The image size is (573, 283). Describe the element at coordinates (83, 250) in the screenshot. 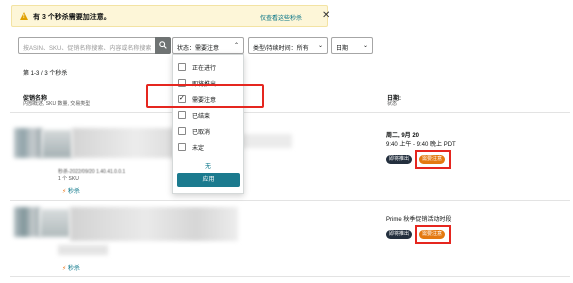

I see `promotion-meta-blurred` at that location.